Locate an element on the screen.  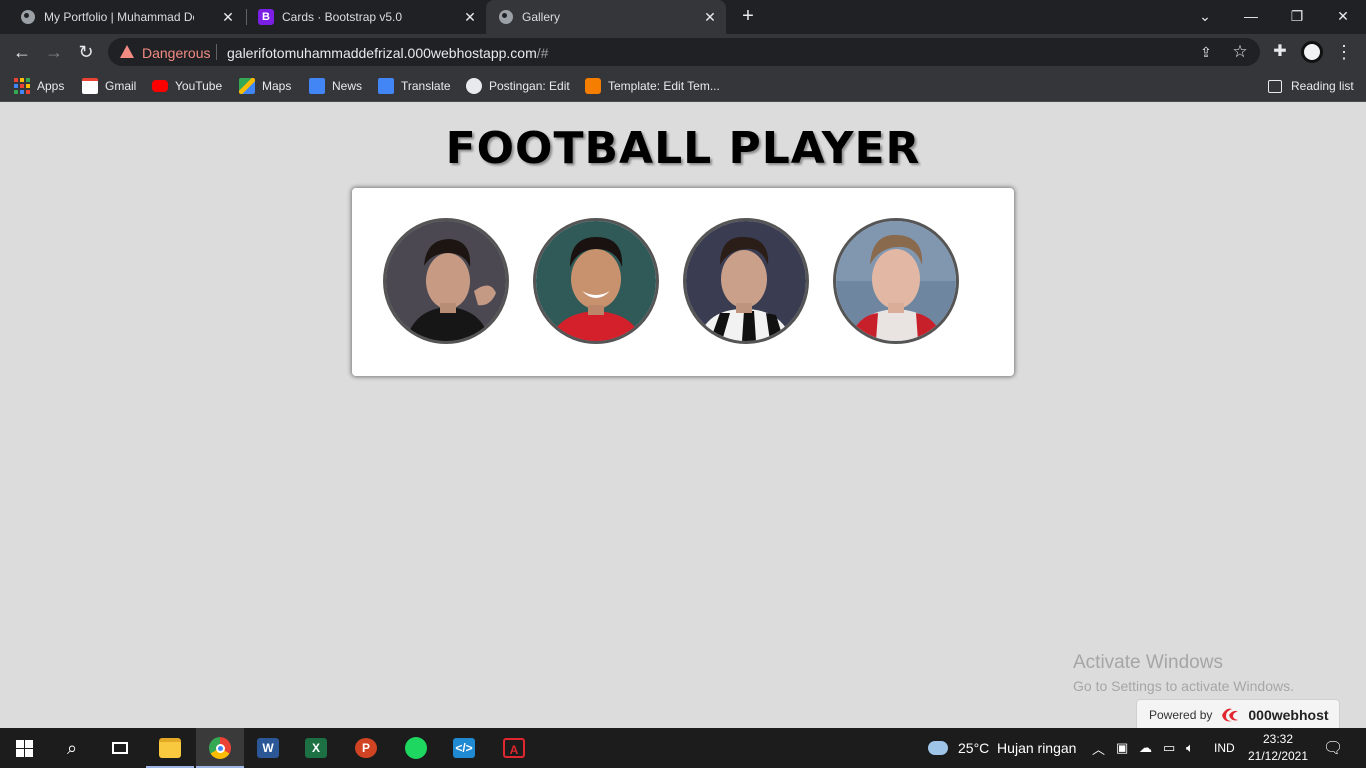
minimize-button: — is located at coordinates (1251, 17).